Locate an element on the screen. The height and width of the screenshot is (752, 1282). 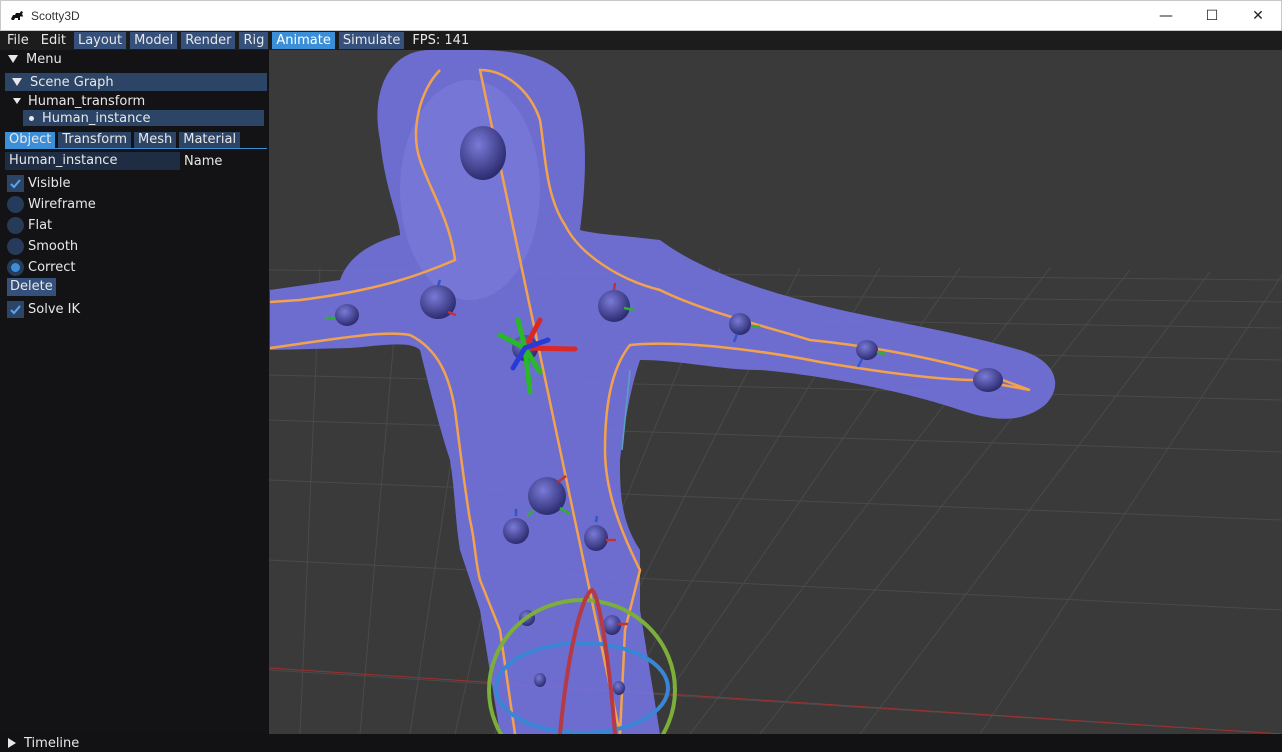
minimize-button: — is located at coordinates (1166, 15).